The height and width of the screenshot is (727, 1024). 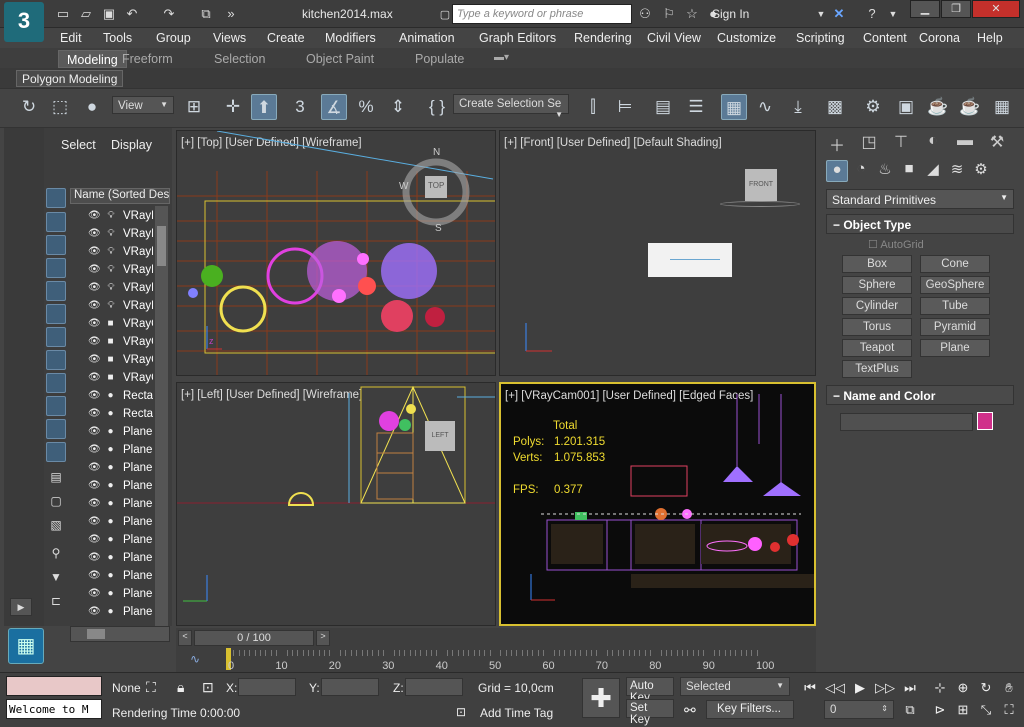 I want to click on isolate-icon: ⛶, so click(x=151, y=687).